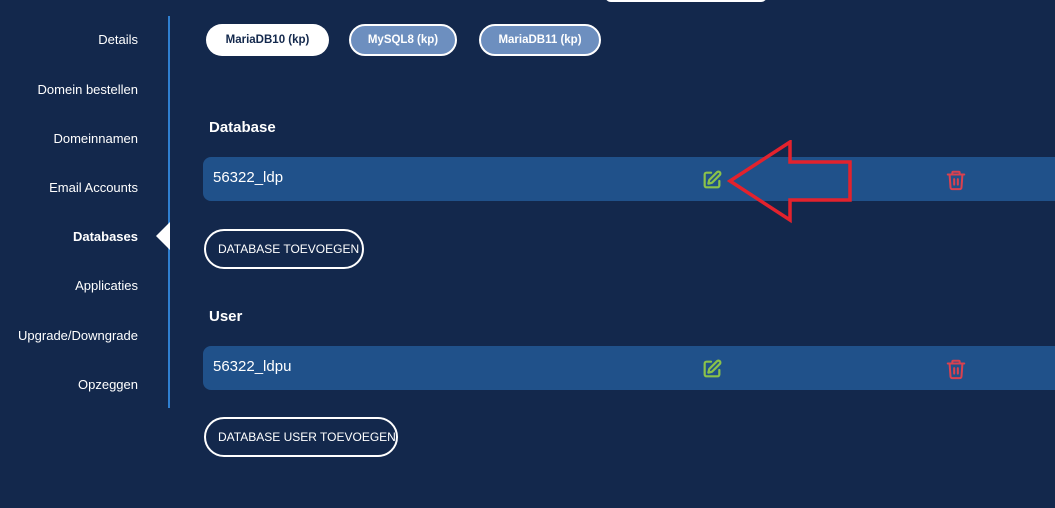  Describe the element at coordinates (108, 385) in the screenshot. I see `sidebar-item-opzeggen: Opzeggen` at that location.